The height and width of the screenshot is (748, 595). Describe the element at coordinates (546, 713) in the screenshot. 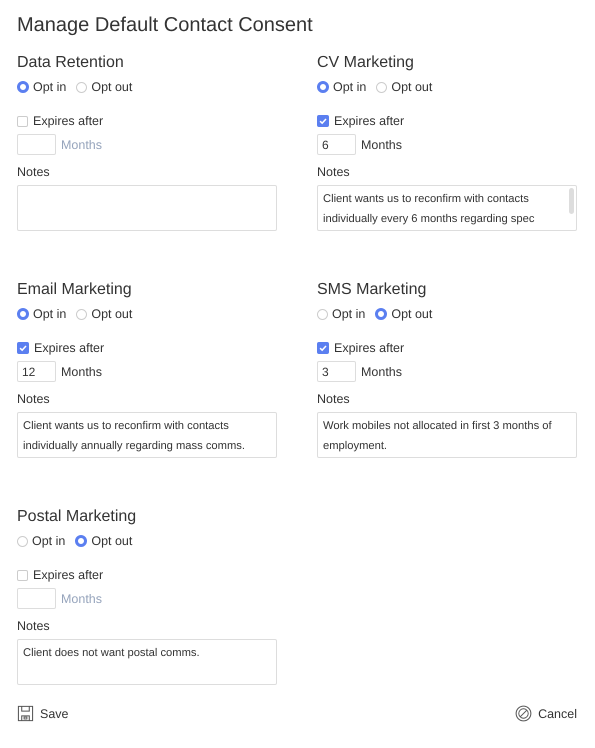

I see `cancel-button: Cancel` at that location.